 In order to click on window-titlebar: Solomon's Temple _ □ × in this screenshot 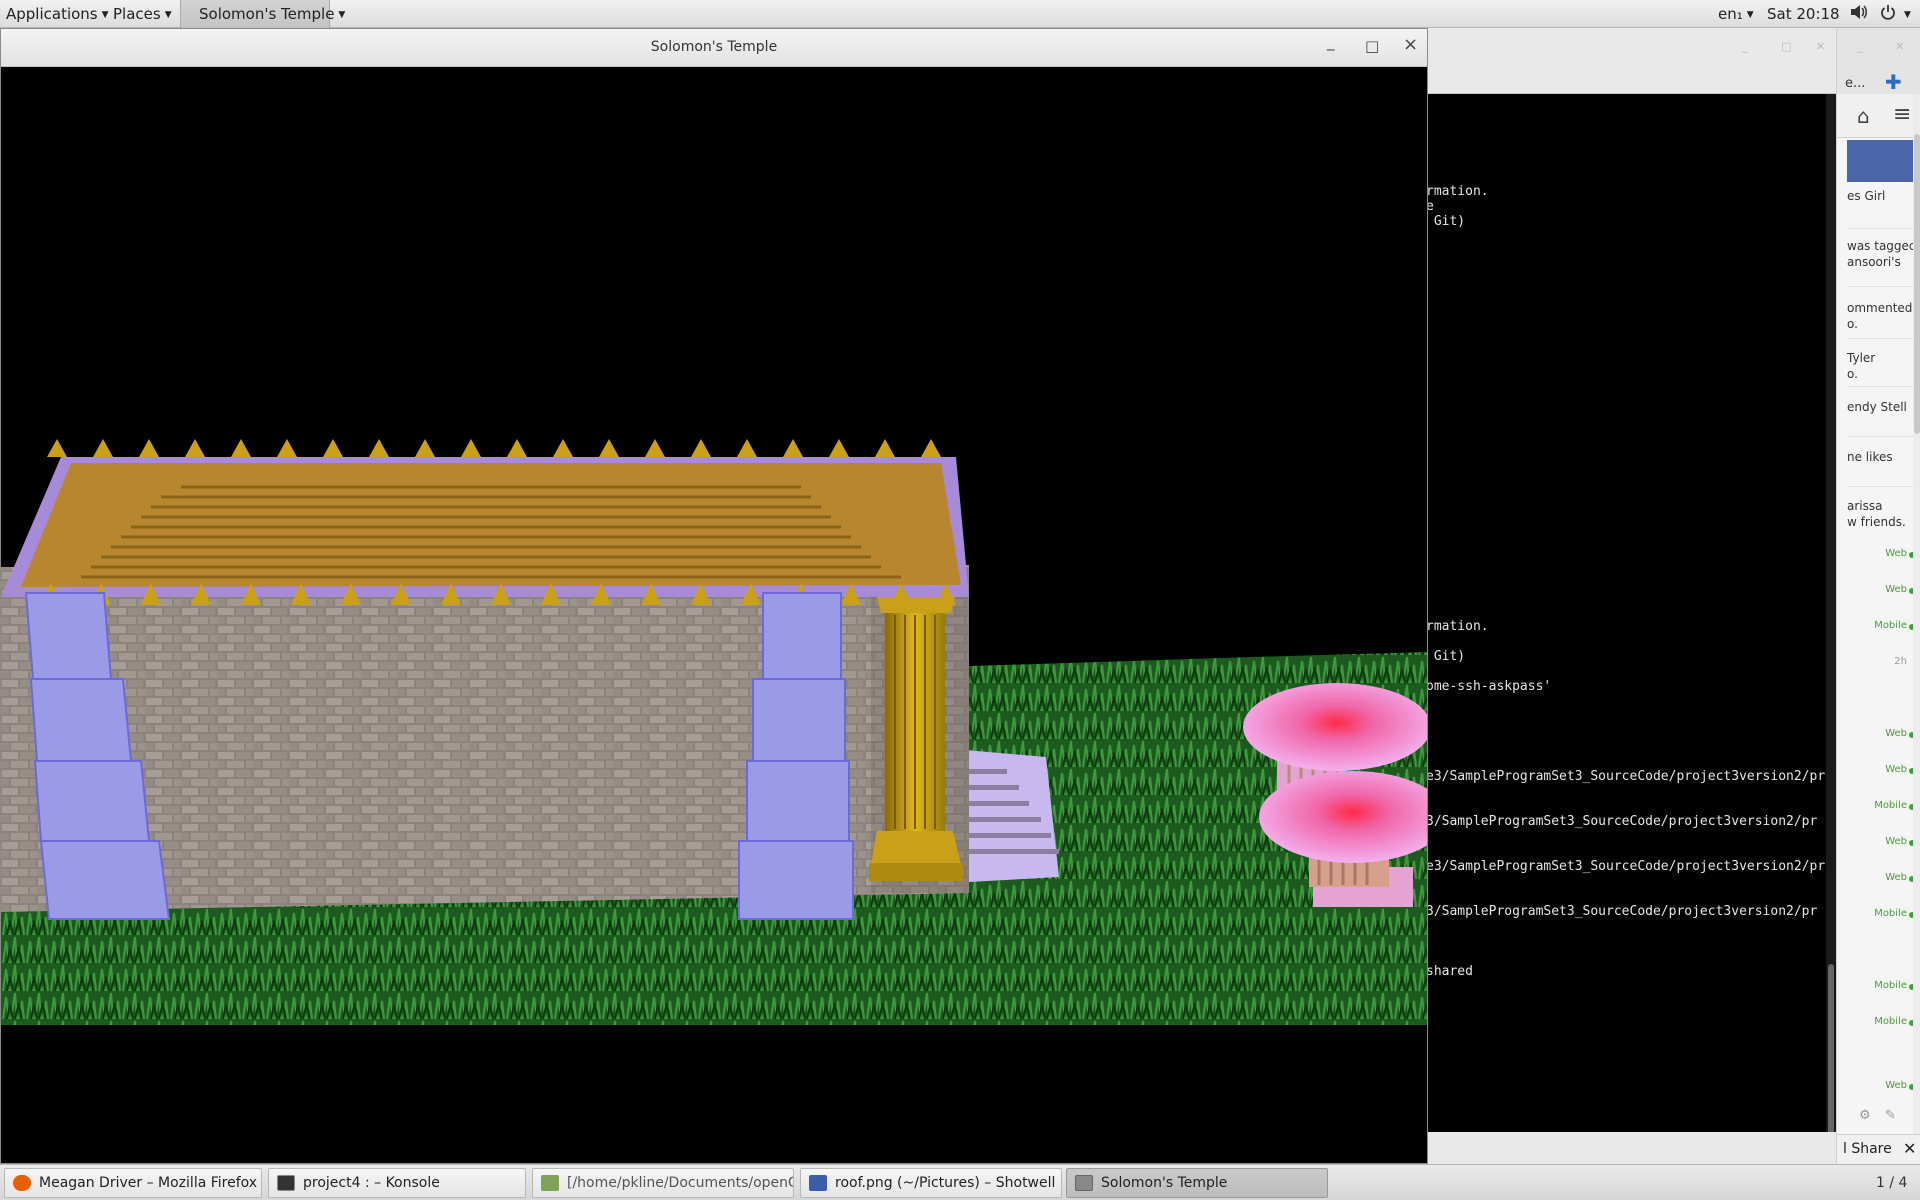, I will do `click(714, 48)`.